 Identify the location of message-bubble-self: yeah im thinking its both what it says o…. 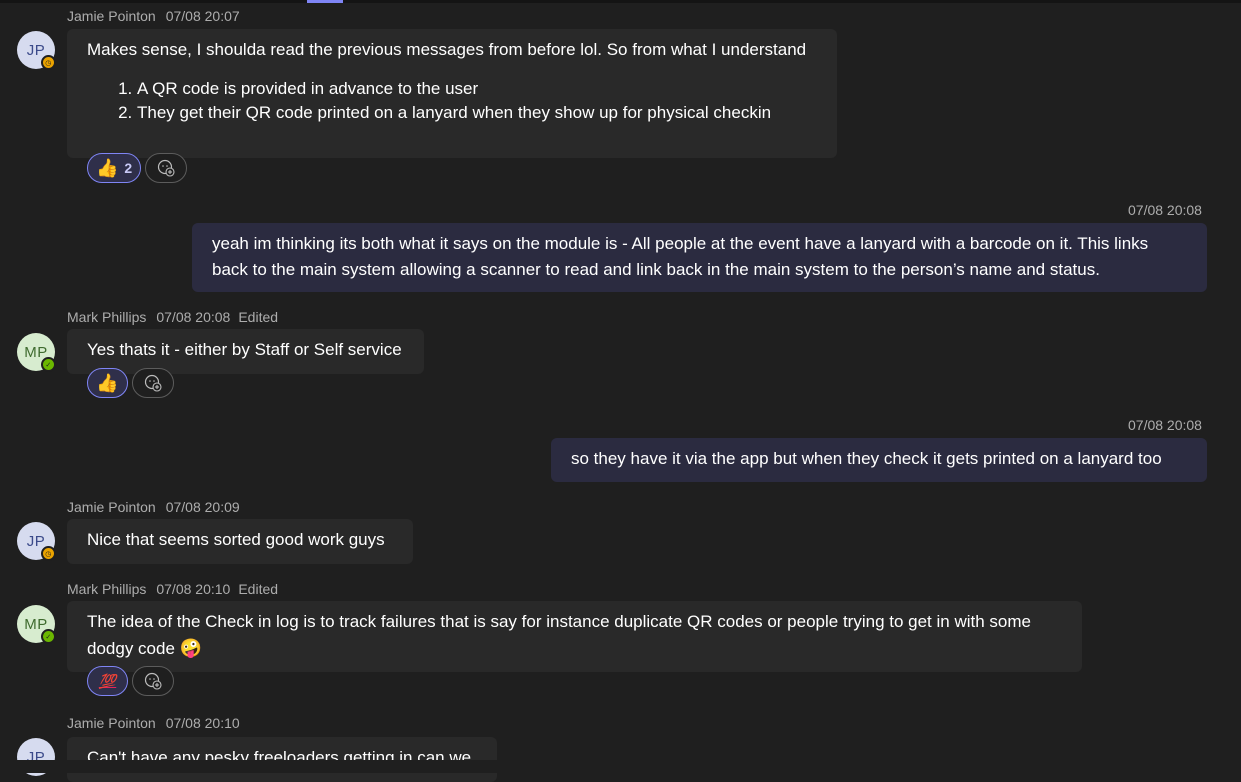
(699, 257).